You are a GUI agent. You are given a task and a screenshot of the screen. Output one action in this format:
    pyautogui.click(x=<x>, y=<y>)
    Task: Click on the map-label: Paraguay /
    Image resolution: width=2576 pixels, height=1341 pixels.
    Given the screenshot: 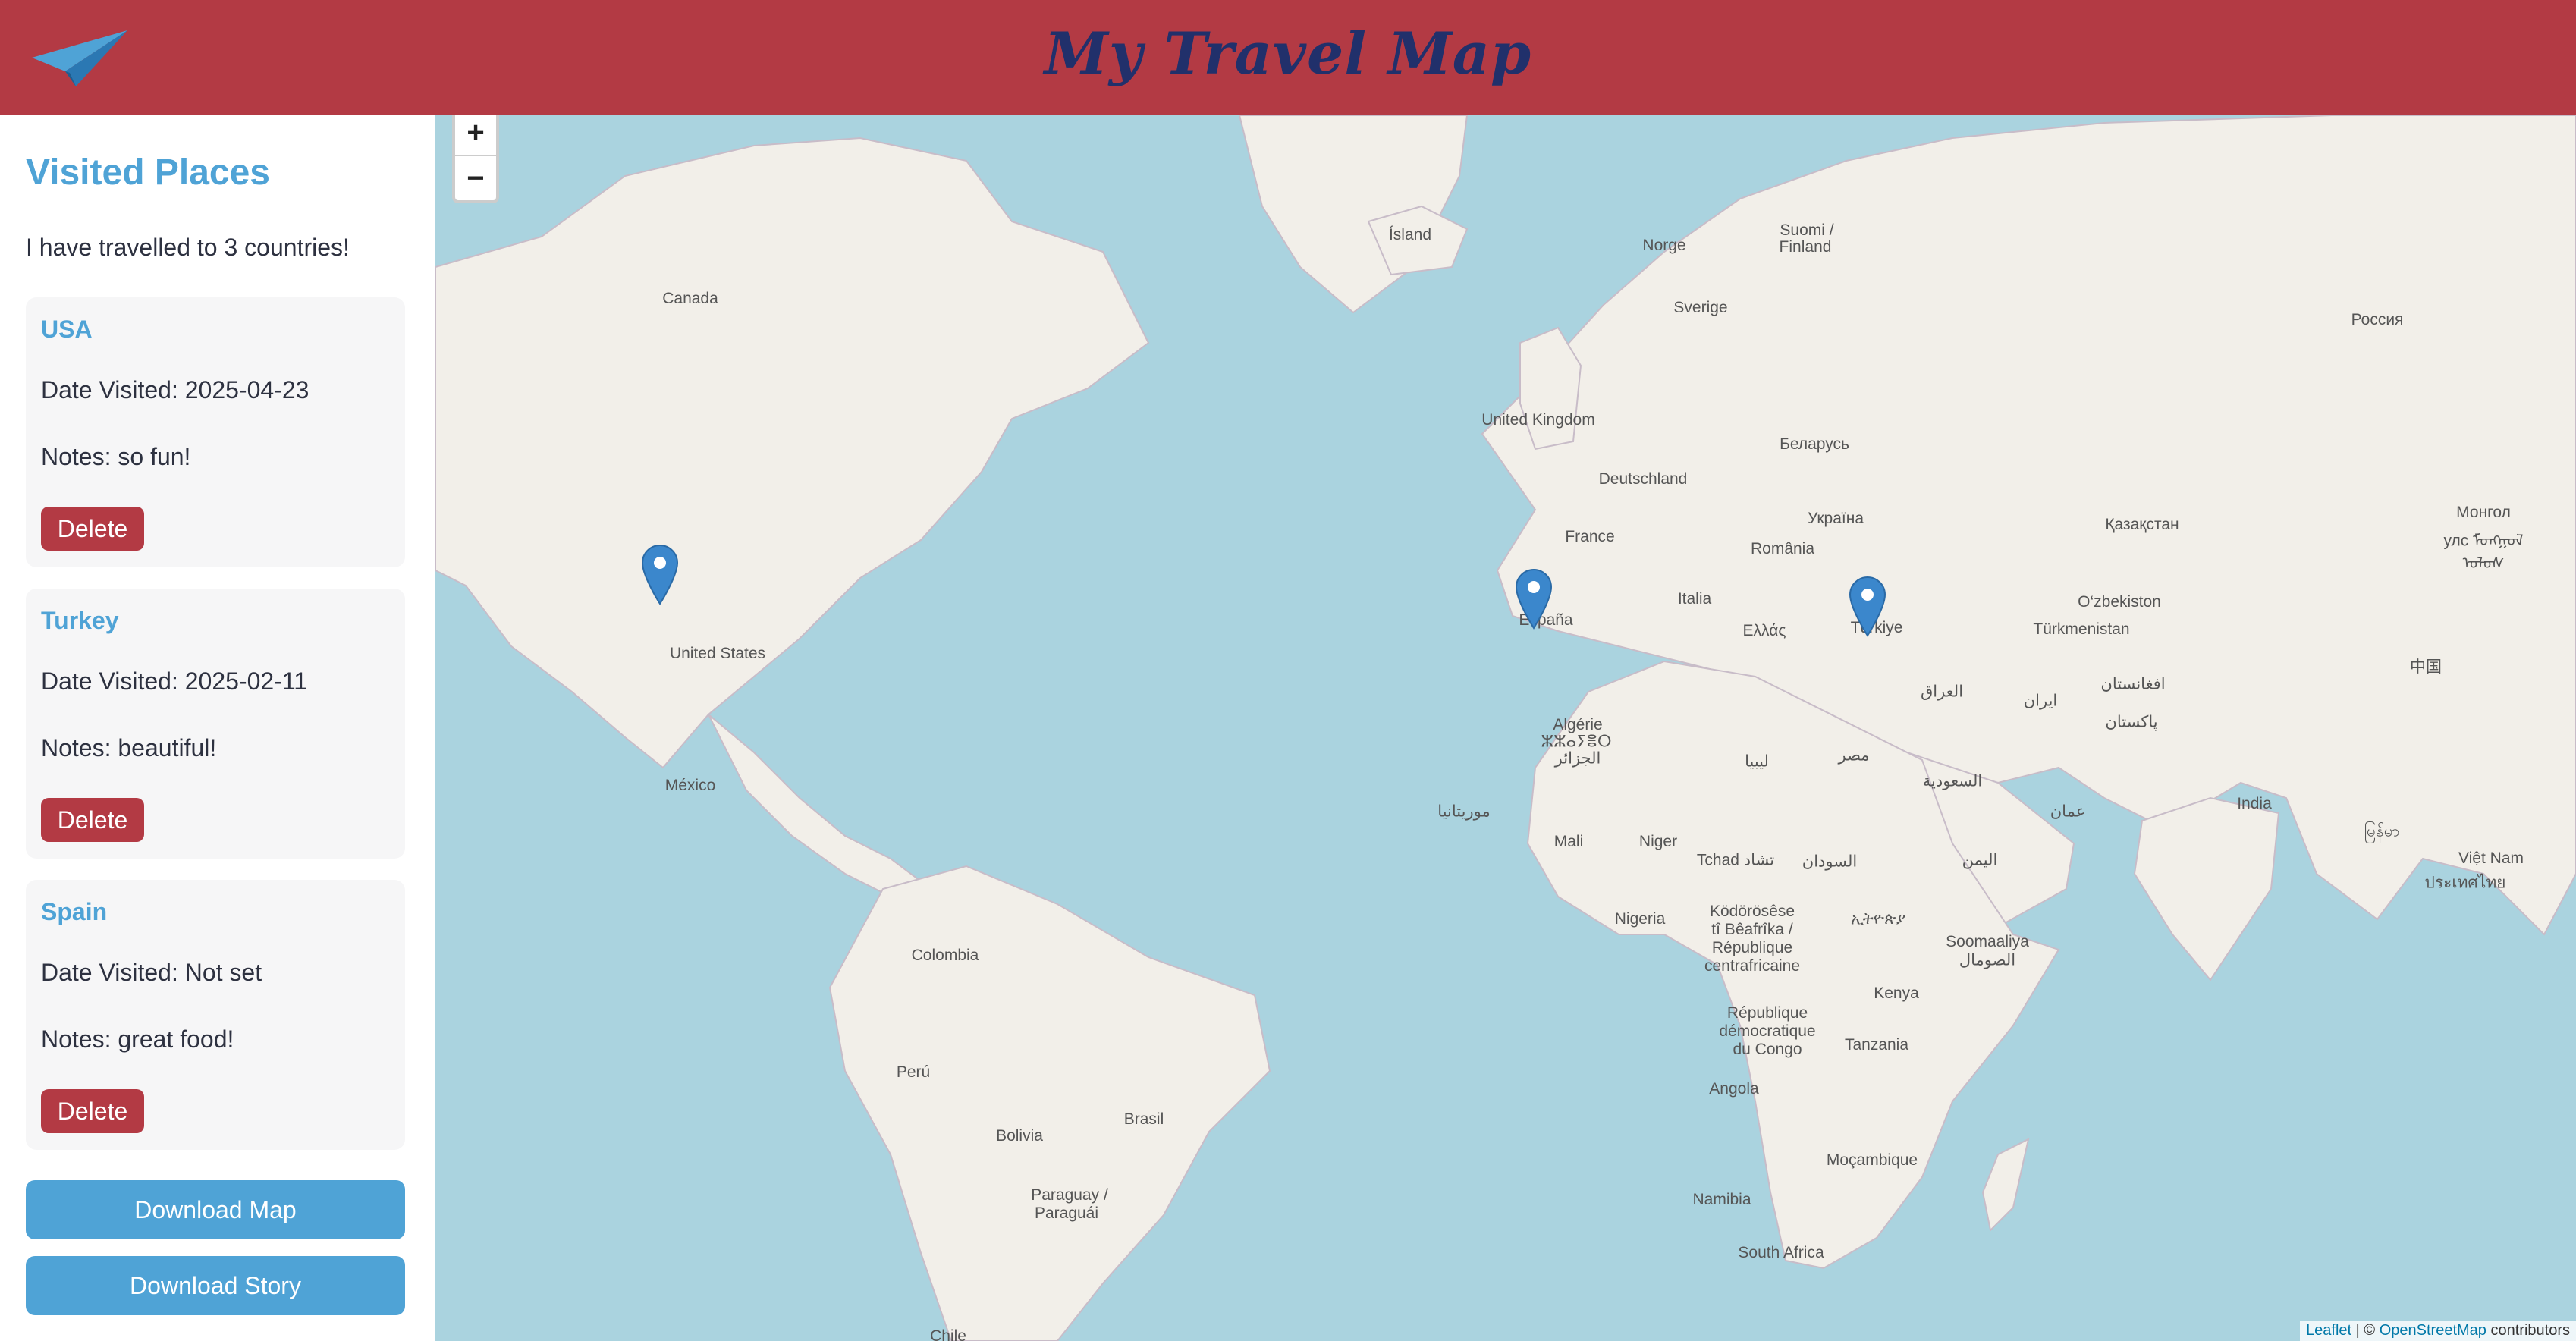 What is the action you would take?
    pyautogui.click(x=1069, y=1195)
    